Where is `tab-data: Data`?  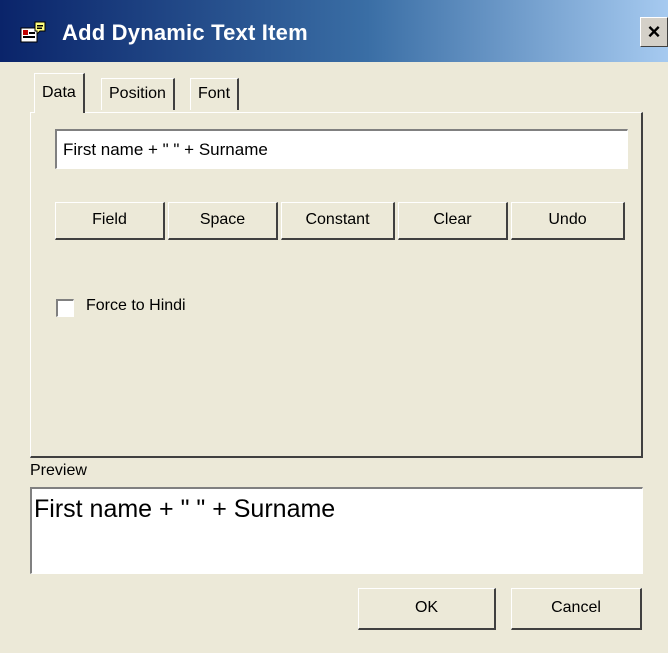 tab-data: Data is located at coordinates (59, 93).